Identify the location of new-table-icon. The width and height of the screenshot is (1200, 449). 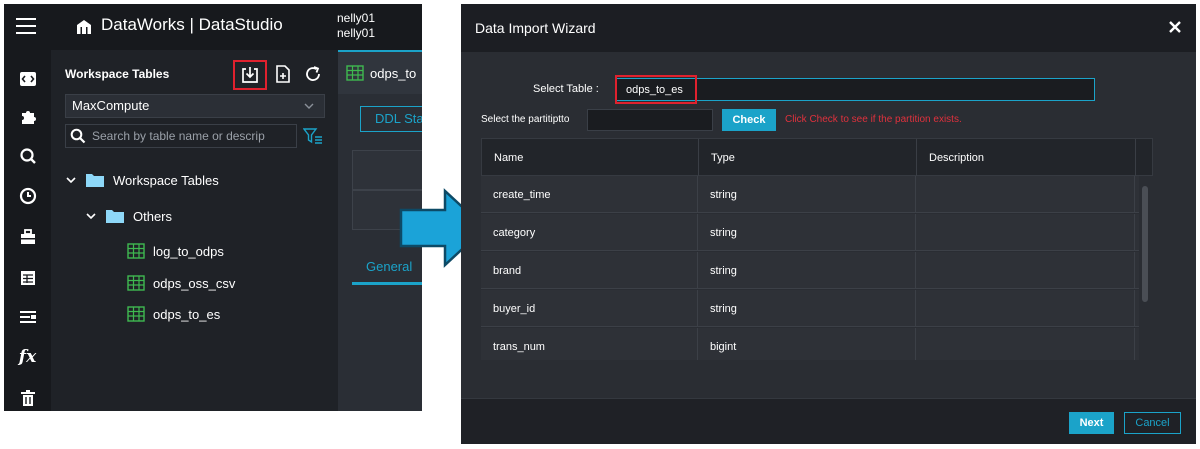
(283, 74).